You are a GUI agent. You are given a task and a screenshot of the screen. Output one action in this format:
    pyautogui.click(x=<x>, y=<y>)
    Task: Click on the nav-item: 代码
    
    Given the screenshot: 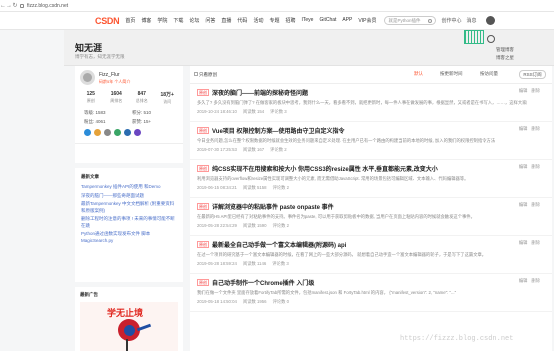 What is the action you would take?
    pyautogui.click(x=242, y=20)
    